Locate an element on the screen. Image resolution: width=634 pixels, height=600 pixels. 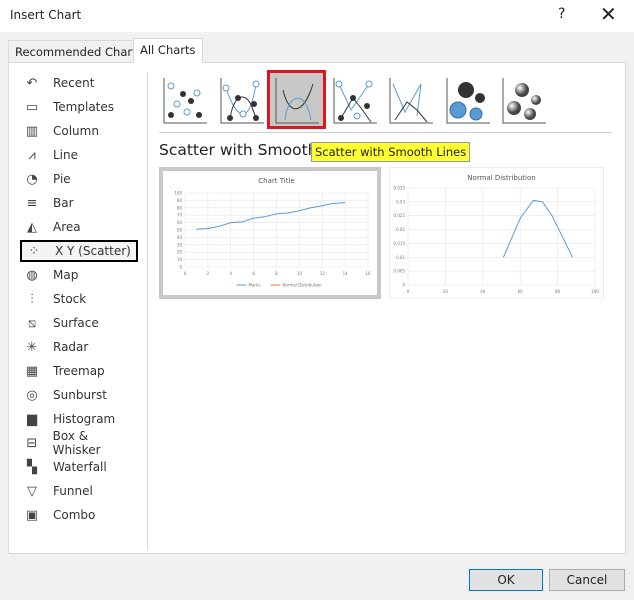
close-button: ✕ is located at coordinates (608, 14).